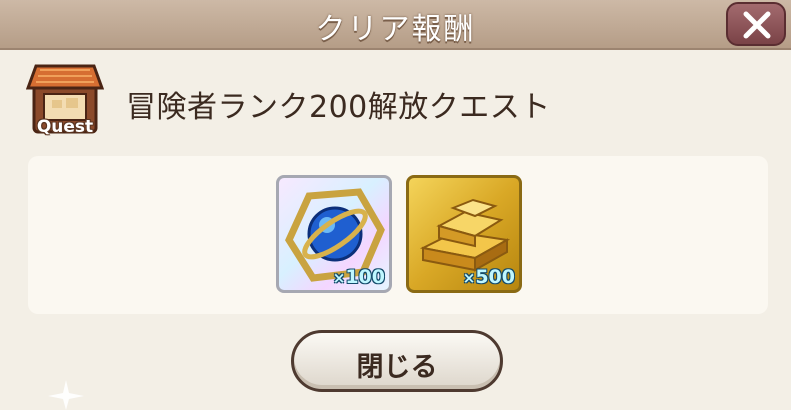 The width and height of the screenshot is (791, 410). What do you see at coordinates (397, 367) in the screenshot?
I see `close-button-label: 閉じる` at bounding box center [397, 367].